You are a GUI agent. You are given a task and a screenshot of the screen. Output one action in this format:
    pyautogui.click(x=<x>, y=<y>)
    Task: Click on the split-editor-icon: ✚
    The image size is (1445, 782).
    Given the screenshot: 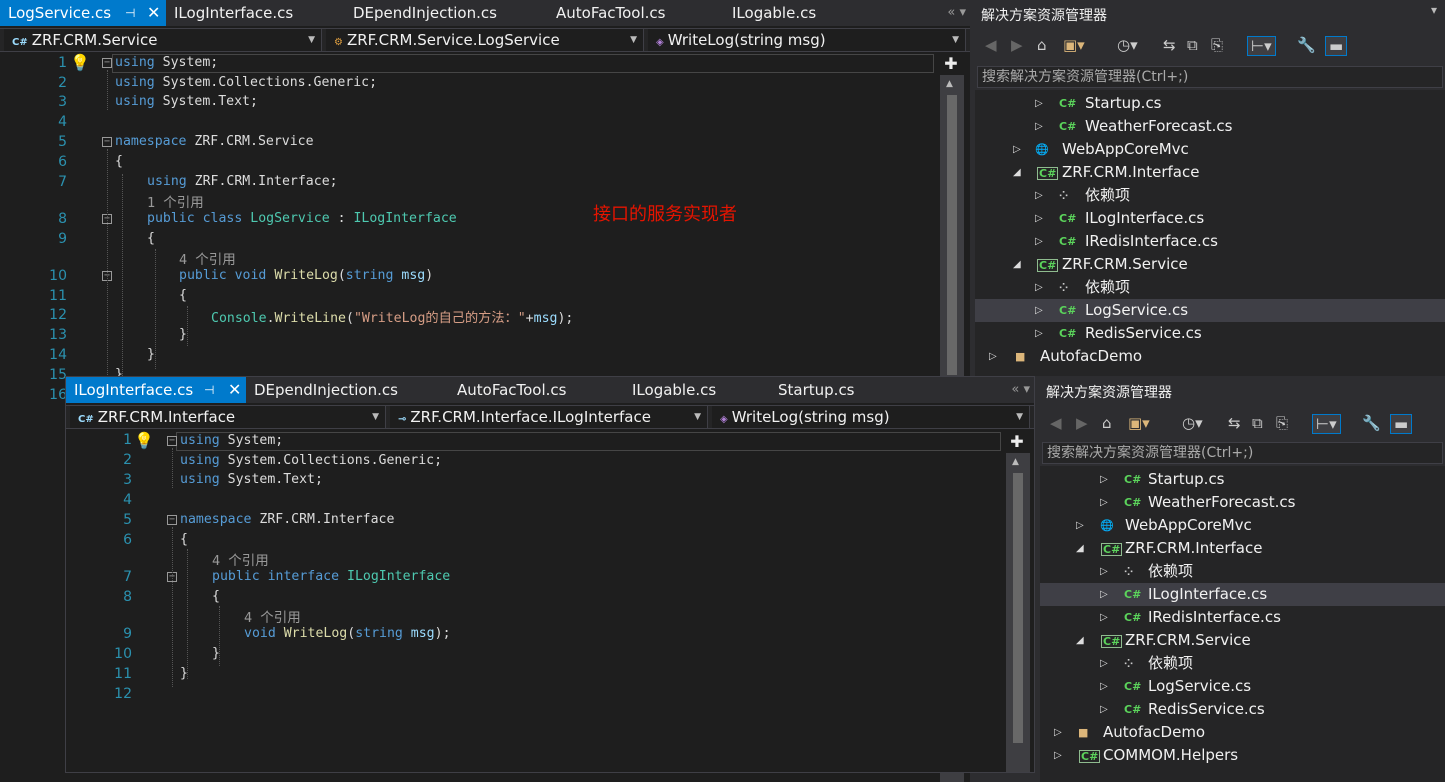 What is the action you would take?
    pyautogui.click(x=951, y=64)
    